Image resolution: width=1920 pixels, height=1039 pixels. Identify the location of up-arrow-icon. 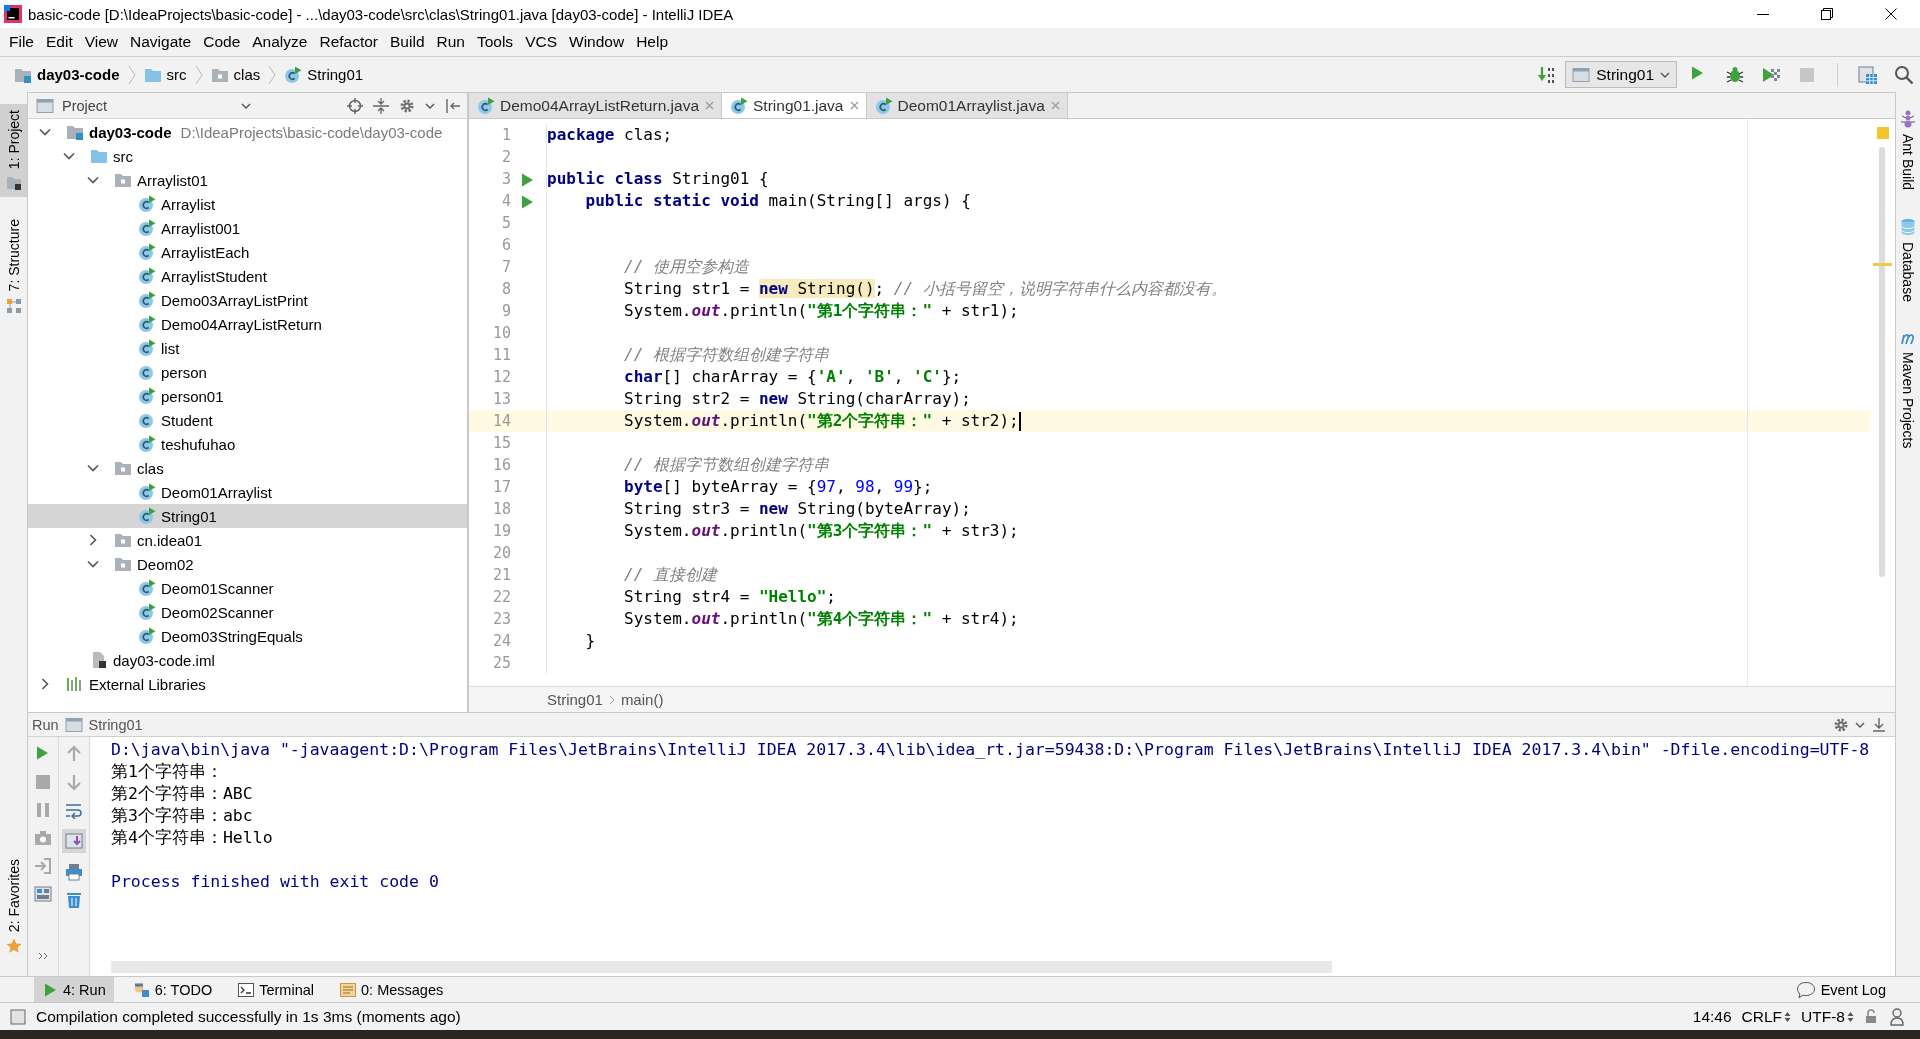
(74, 754).